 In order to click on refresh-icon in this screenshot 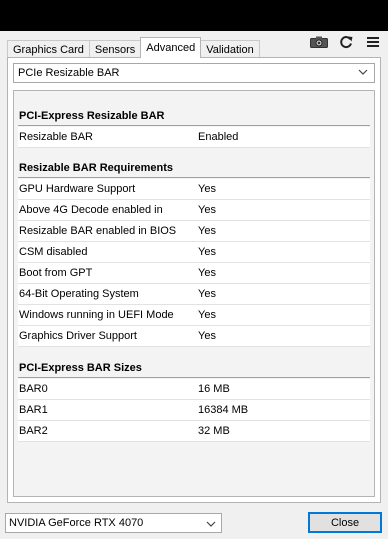, I will do `click(346, 42)`.